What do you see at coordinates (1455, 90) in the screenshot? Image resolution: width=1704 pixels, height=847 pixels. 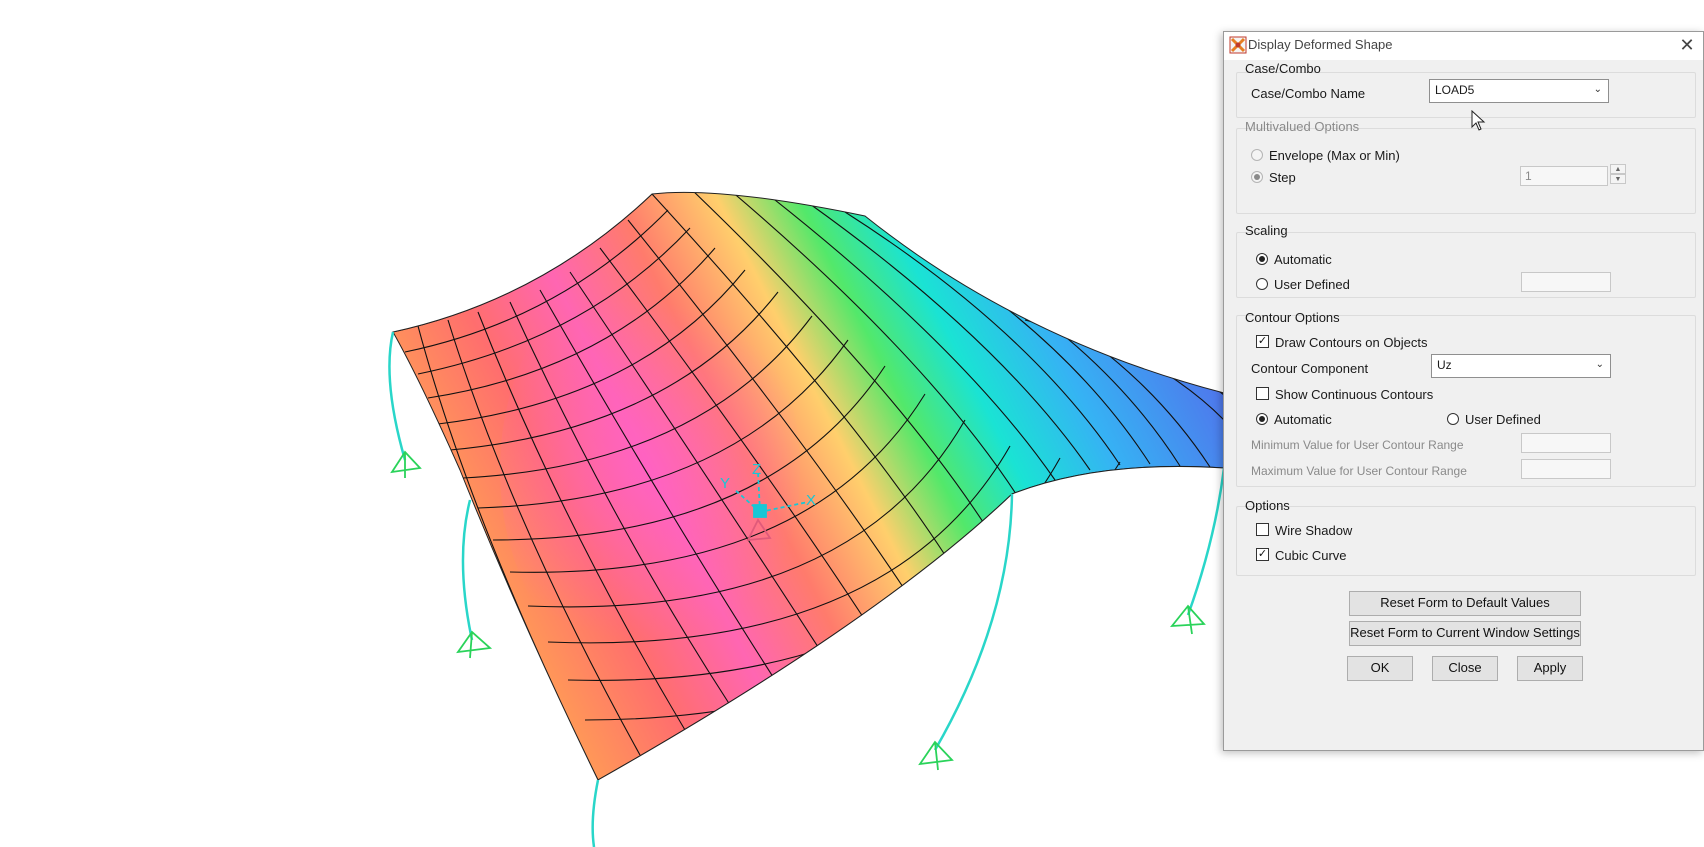 I see `case-combo-name-value: LOAD5` at bounding box center [1455, 90].